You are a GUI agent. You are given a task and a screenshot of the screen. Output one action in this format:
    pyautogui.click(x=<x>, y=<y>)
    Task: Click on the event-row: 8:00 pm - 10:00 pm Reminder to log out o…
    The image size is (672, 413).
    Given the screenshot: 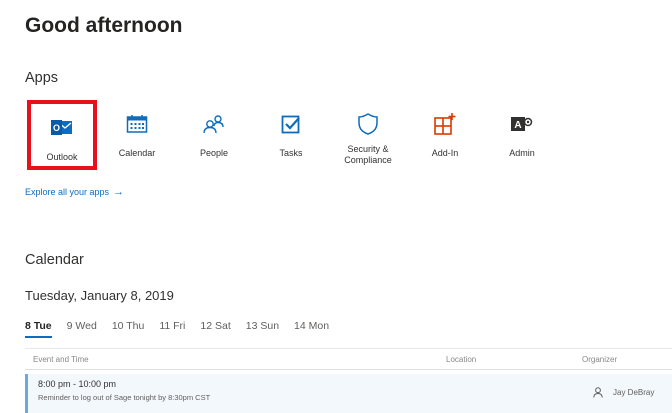 What is the action you would take?
    pyautogui.click(x=348, y=393)
    